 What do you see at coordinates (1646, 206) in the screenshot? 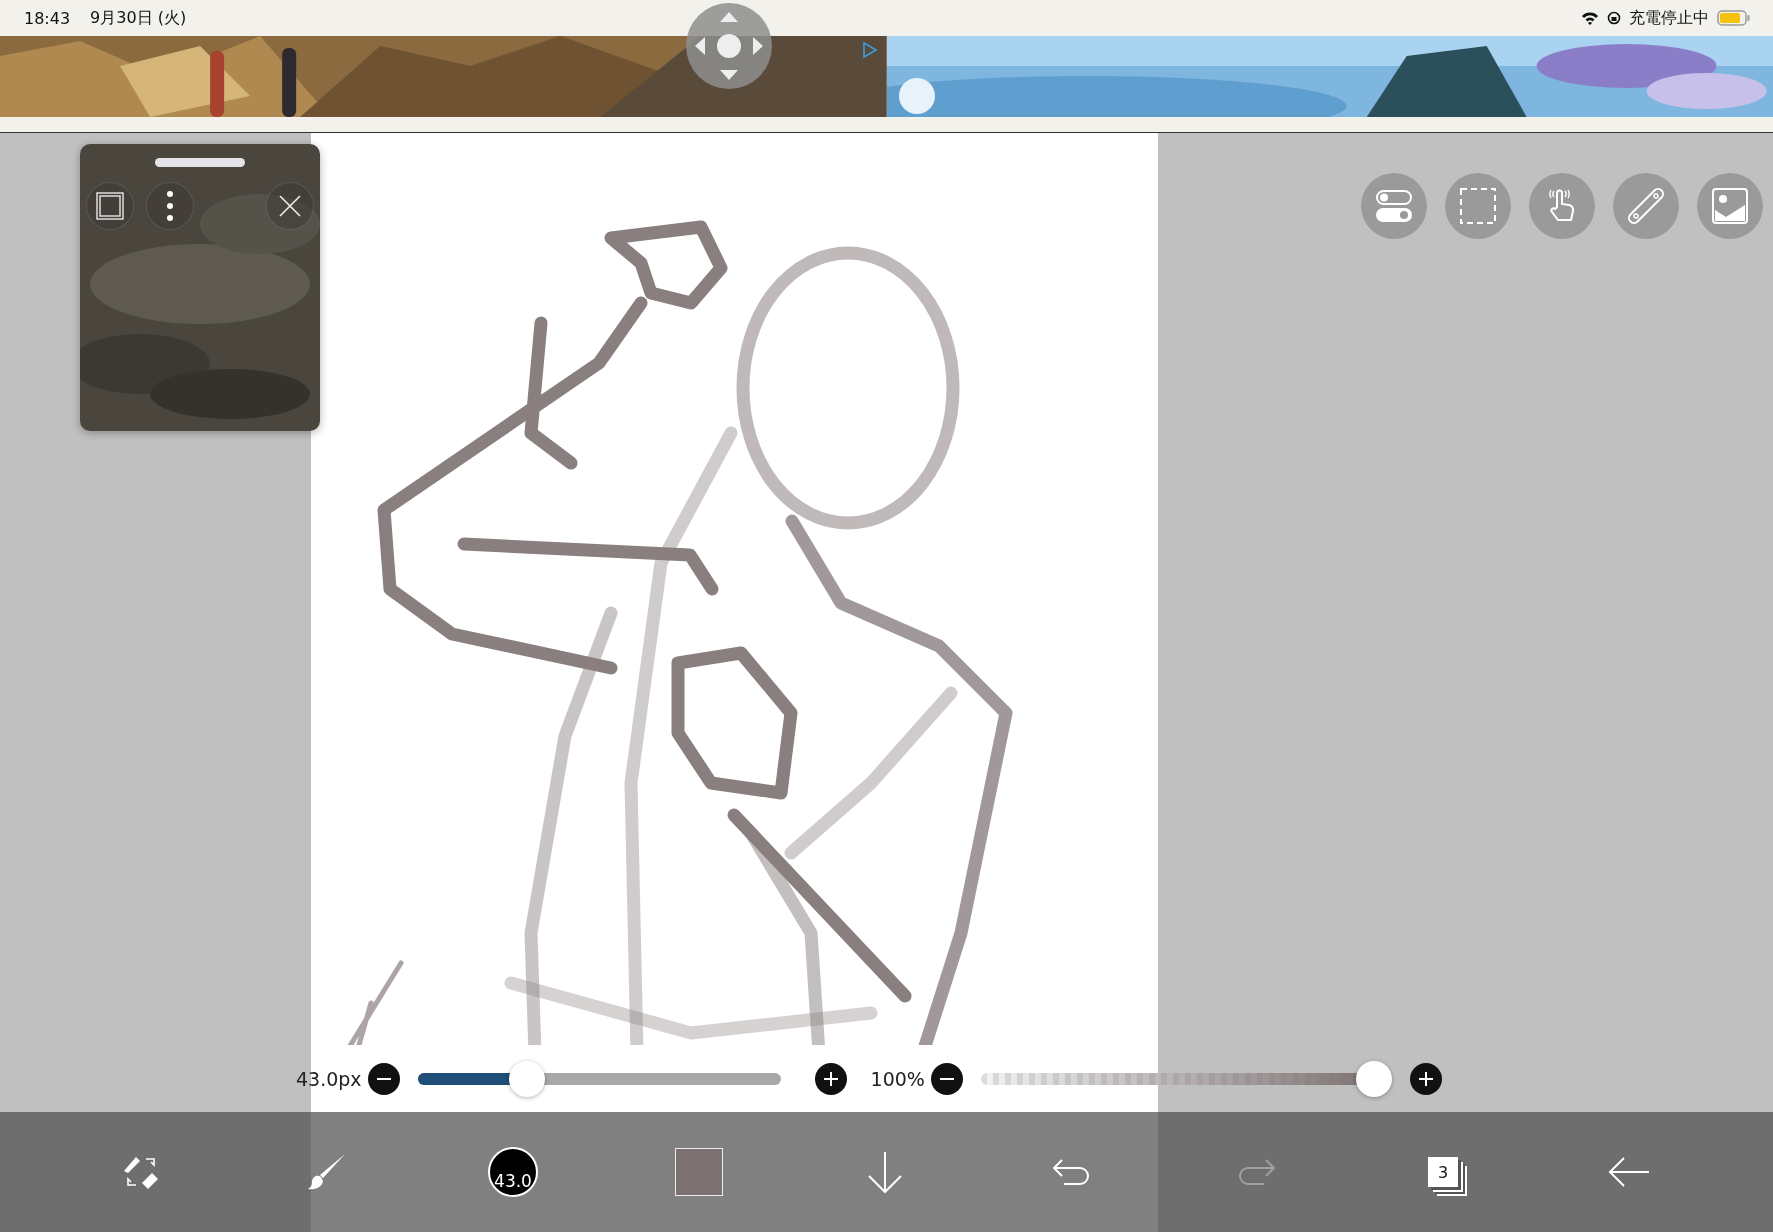
I see `ruler-icon` at bounding box center [1646, 206].